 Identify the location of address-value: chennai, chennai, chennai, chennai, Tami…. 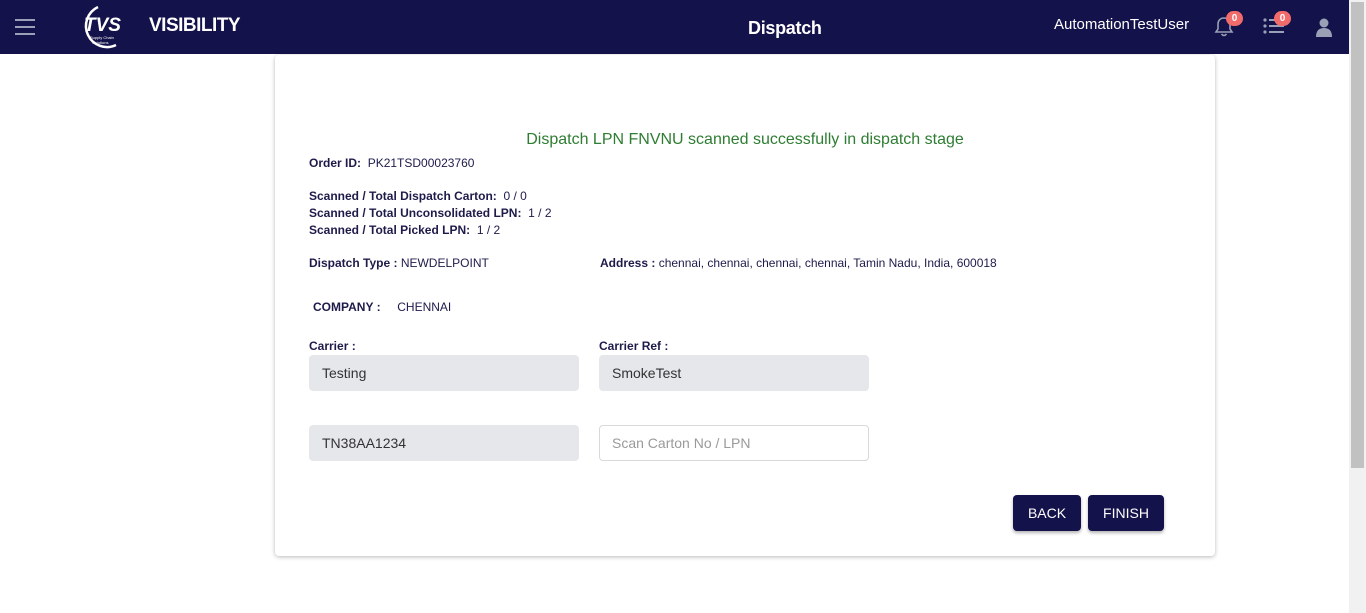
(827, 263).